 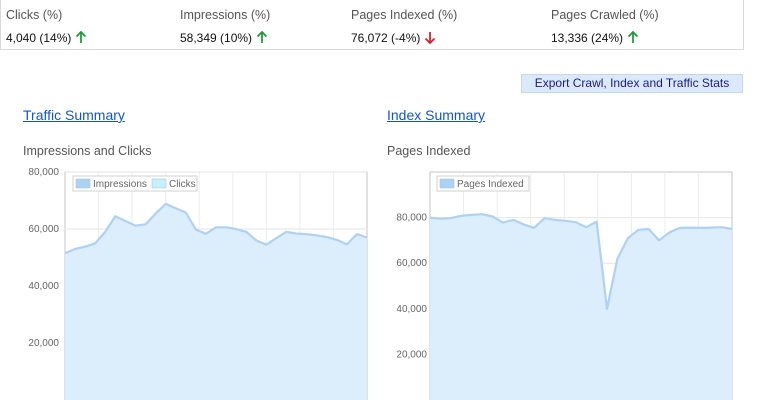 What do you see at coordinates (120, 184) in the screenshot?
I see `legend-label: Impressions` at bounding box center [120, 184].